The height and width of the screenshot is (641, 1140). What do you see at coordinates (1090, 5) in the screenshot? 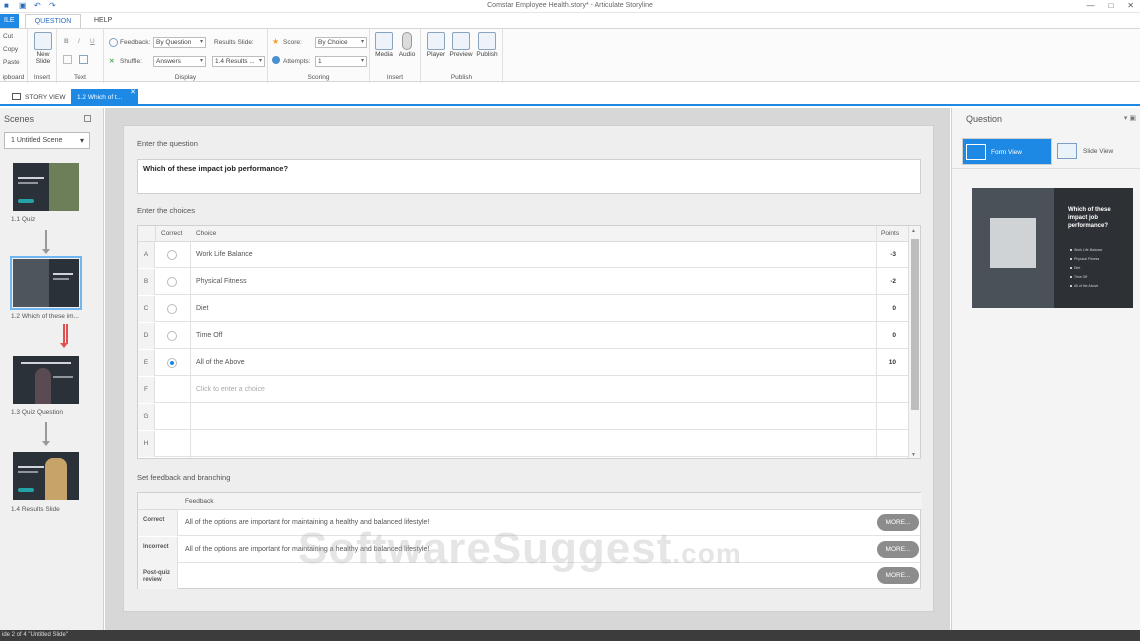
I see `minimize-icon: —` at bounding box center [1090, 5].